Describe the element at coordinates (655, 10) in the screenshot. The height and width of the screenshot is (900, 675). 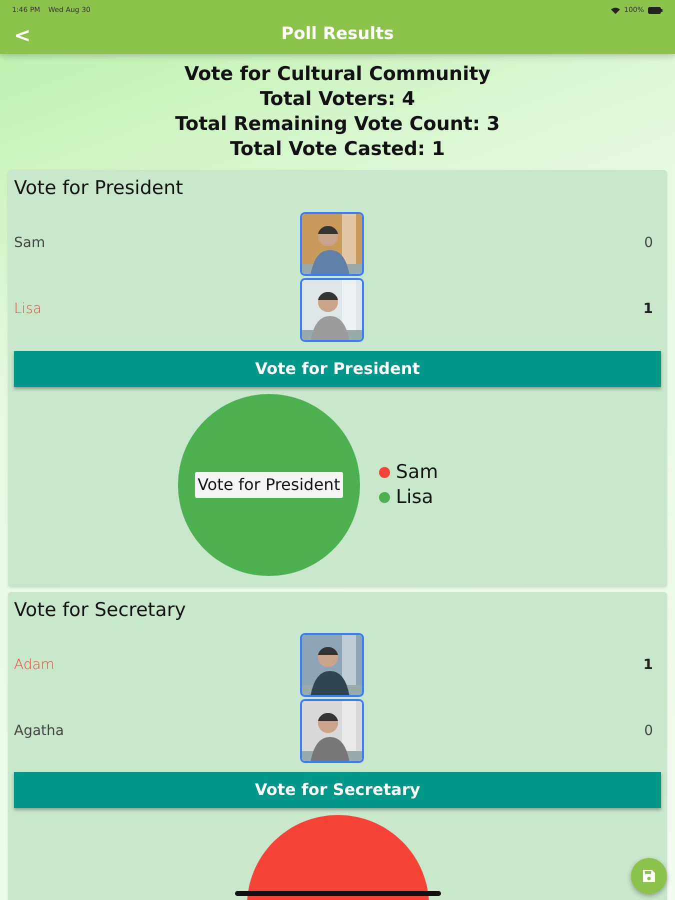
I see `battery-icon` at that location.